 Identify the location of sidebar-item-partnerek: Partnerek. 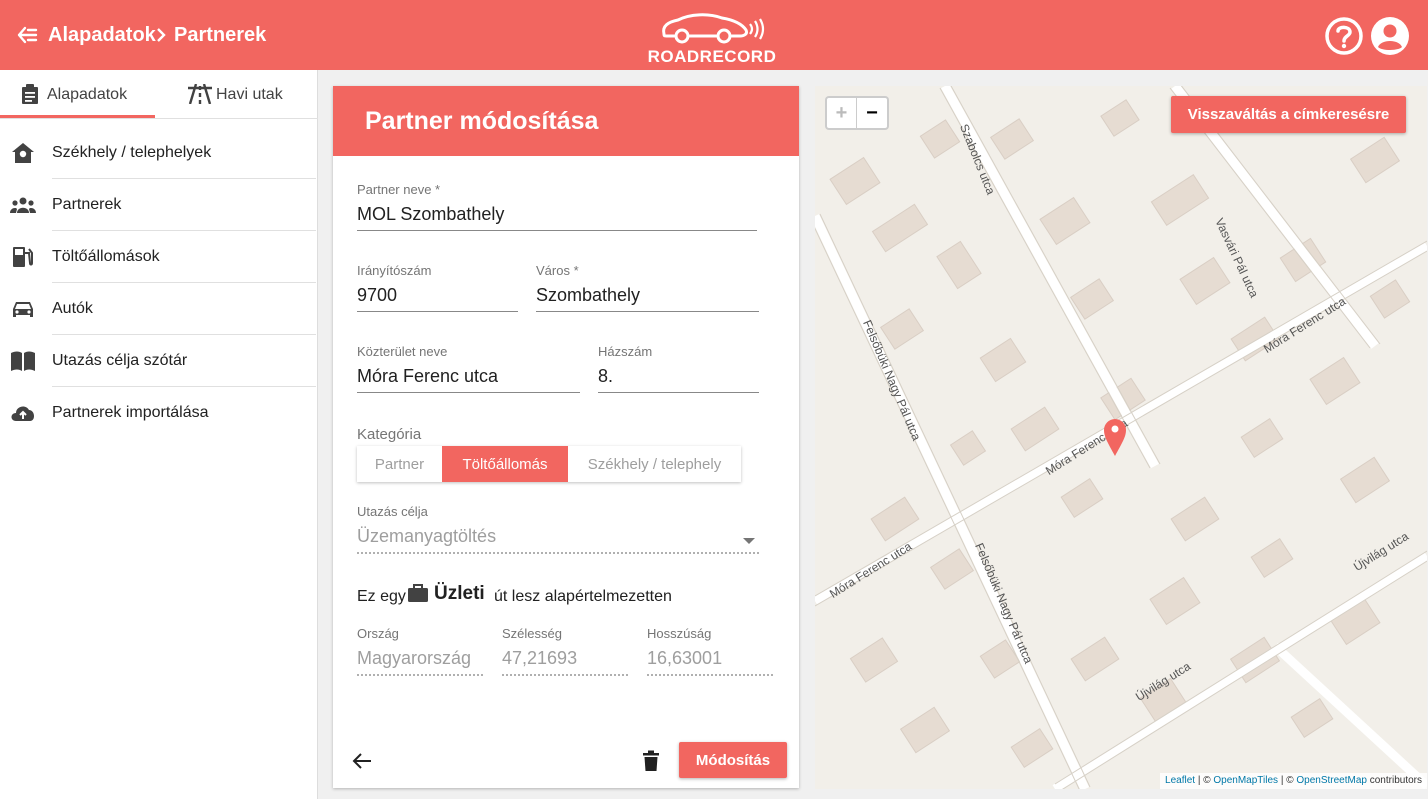
(159, 205).